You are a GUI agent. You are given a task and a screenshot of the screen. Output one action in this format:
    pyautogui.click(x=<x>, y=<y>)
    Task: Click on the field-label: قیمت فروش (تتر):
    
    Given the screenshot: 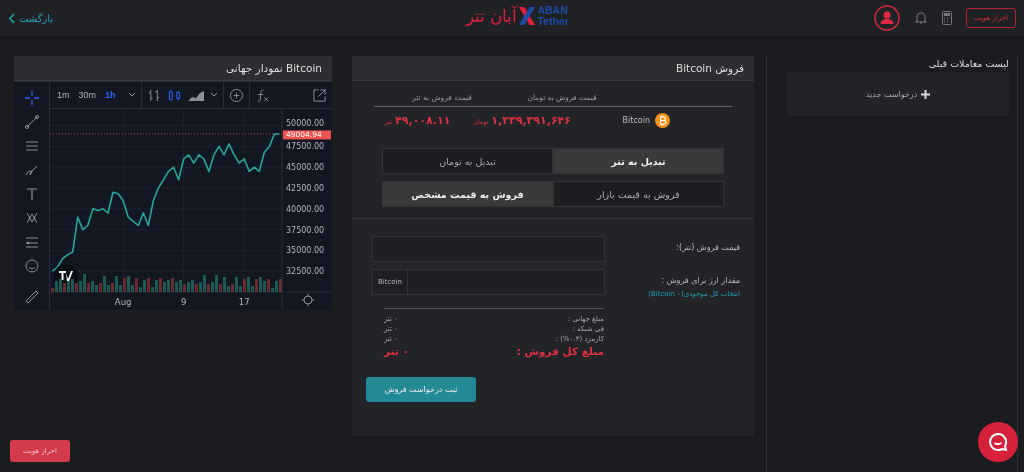 What is the action you would take?
    pyautogui.click(x=707, y=247)
    